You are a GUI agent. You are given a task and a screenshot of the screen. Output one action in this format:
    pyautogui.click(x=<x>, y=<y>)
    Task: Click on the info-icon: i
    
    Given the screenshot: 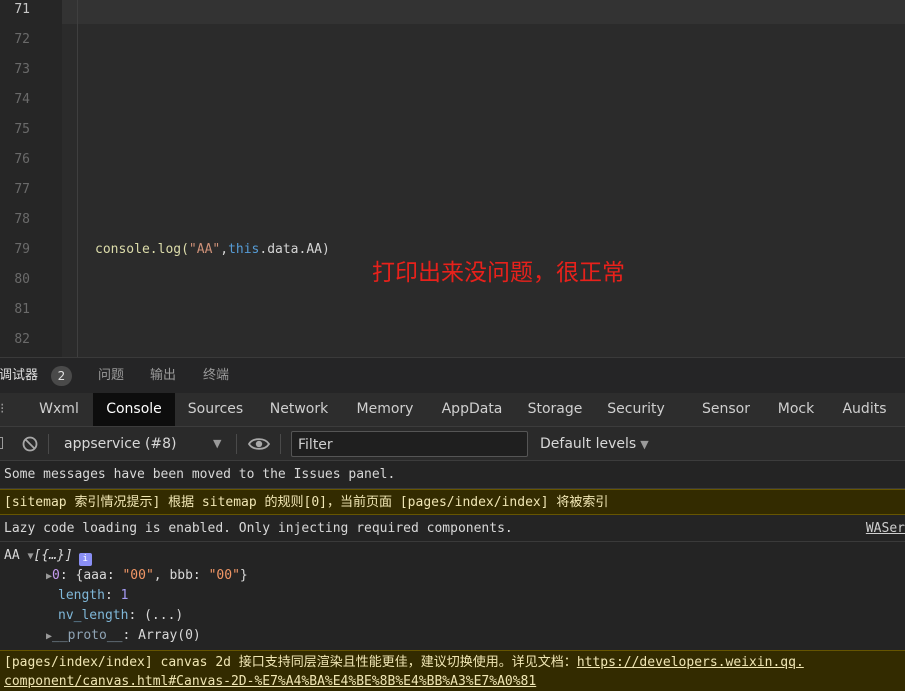 What is the action you would take?
    pyautogui.click(x=85, y=559)
    